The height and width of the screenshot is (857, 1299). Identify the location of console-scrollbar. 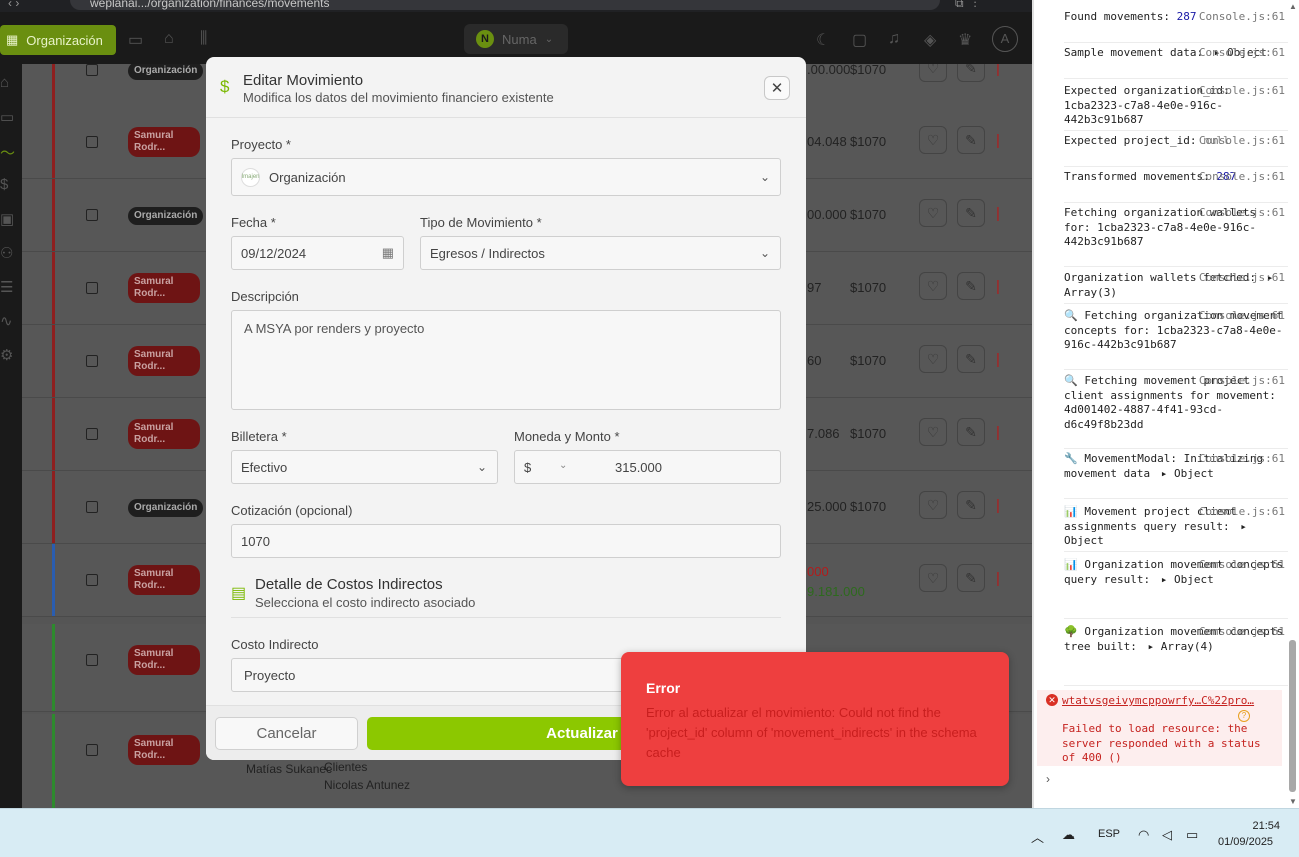
(1292, 716).